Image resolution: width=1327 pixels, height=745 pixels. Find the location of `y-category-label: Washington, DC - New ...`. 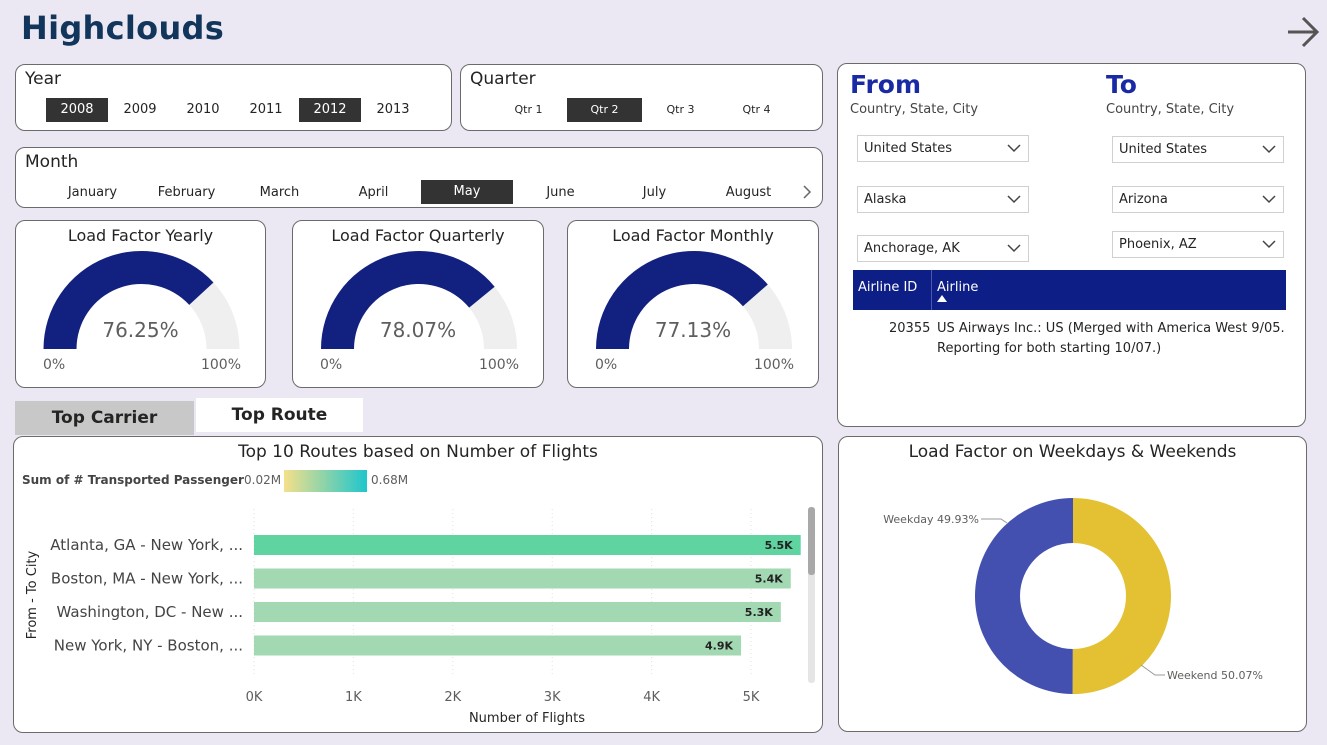

y-category-label: Washington, DC - New ... is located at coordinates (150, 612).